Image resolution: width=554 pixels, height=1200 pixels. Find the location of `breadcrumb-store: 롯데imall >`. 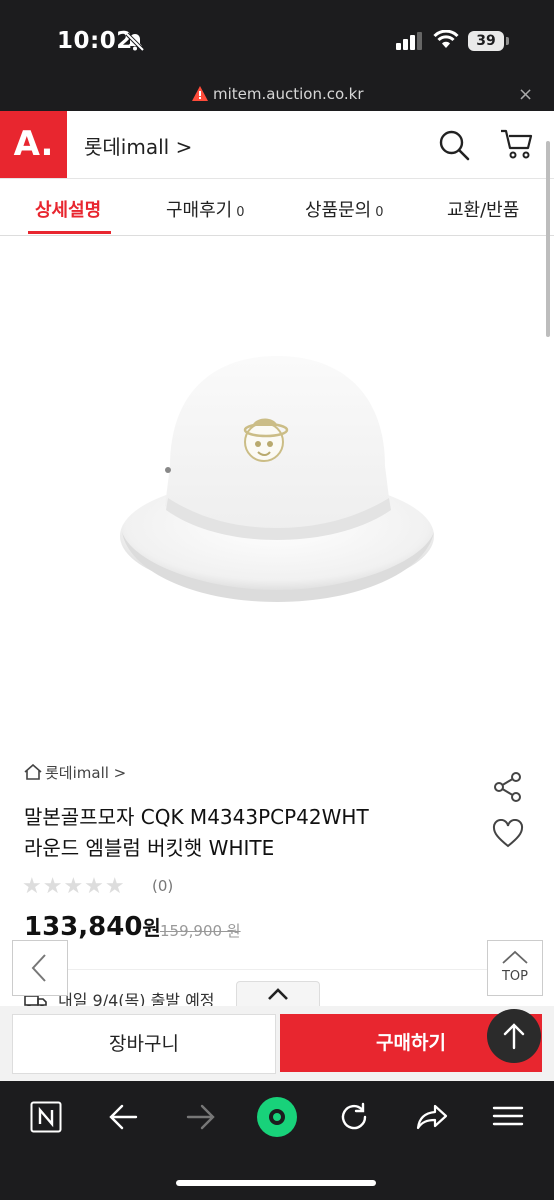

breadcrumb-store: 롯데imall > is located at coordinates (75, 772).